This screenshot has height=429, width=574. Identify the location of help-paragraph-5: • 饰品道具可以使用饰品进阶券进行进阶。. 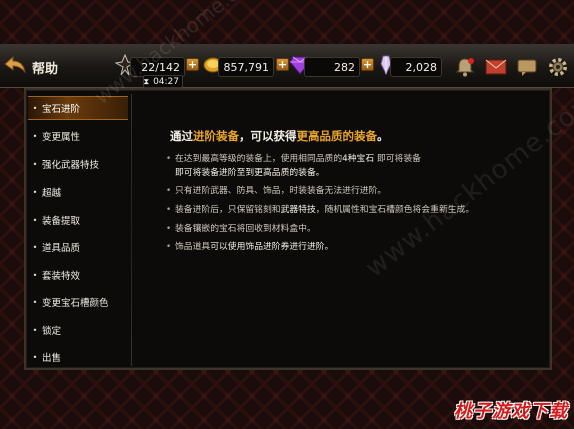
(250, 247).